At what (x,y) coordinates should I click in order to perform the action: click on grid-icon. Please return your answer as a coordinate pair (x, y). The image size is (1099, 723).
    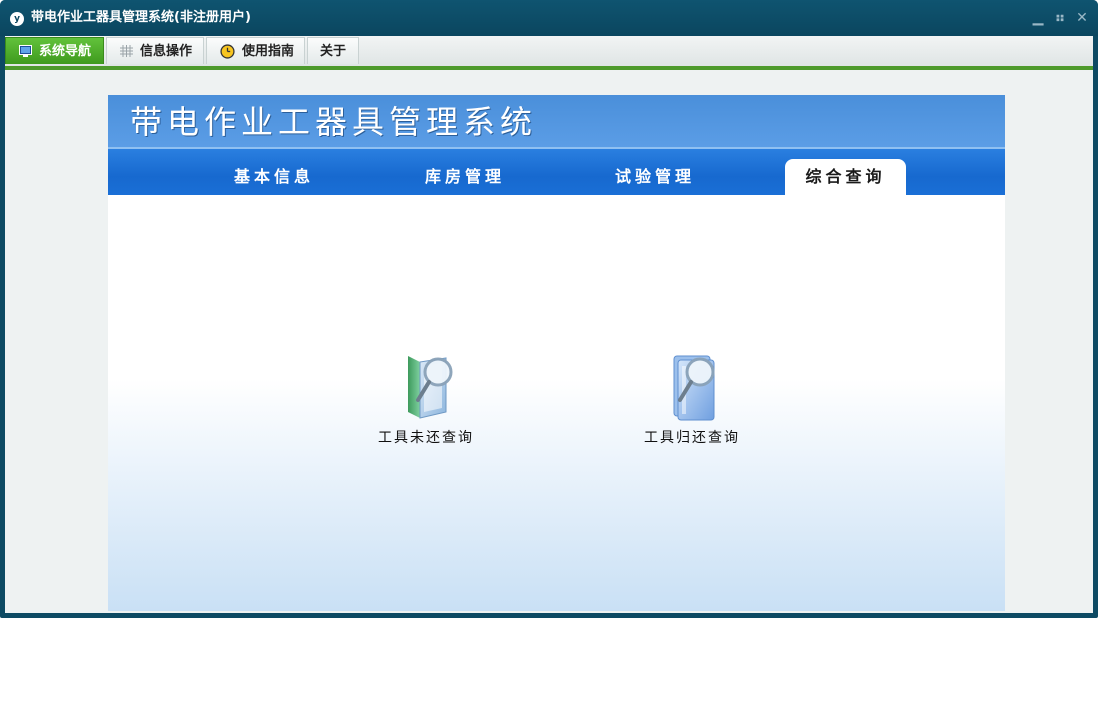
    Looking at the image, I should click on (126, 51).